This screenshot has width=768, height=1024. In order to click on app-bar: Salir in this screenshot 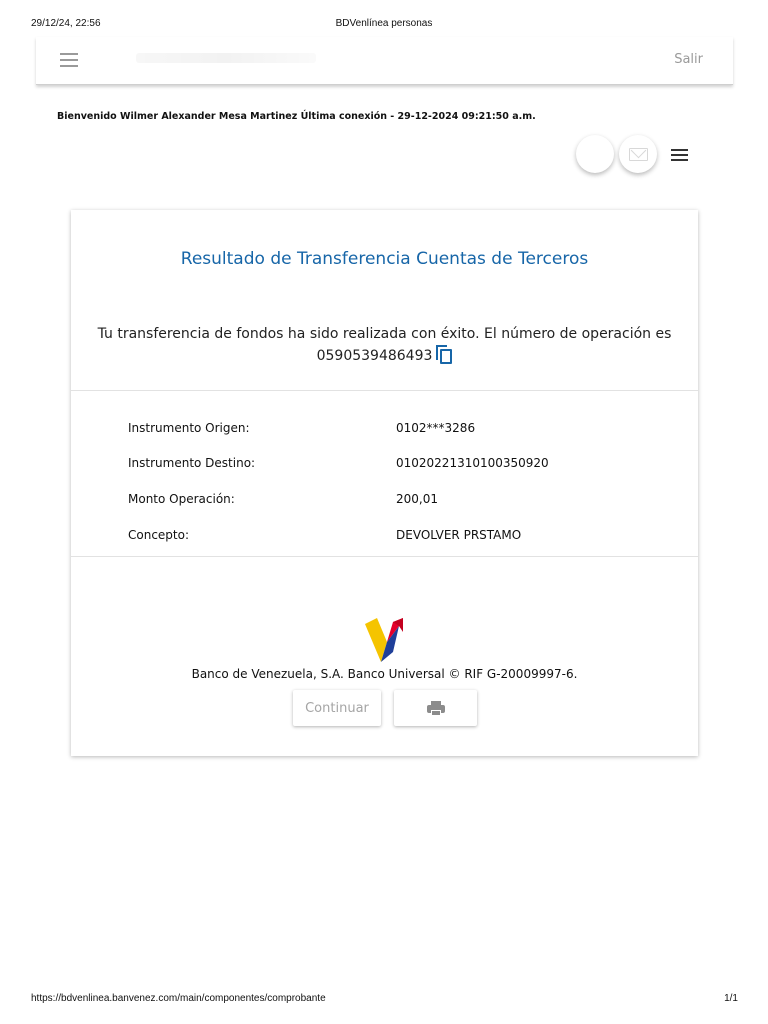, I will do `click(384, 61)`.